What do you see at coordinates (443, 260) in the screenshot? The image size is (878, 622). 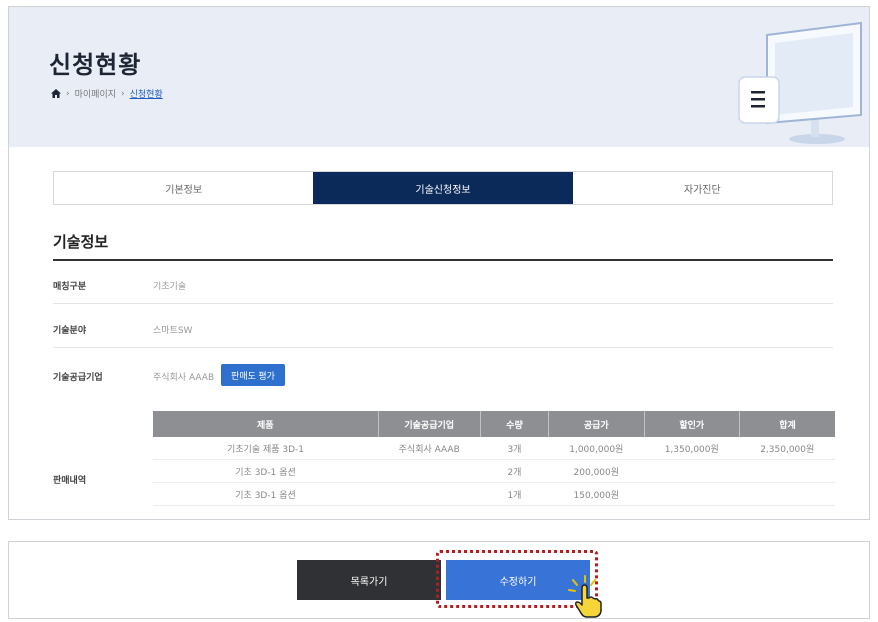 I see `section-divider` at bounding box center [443, 260].